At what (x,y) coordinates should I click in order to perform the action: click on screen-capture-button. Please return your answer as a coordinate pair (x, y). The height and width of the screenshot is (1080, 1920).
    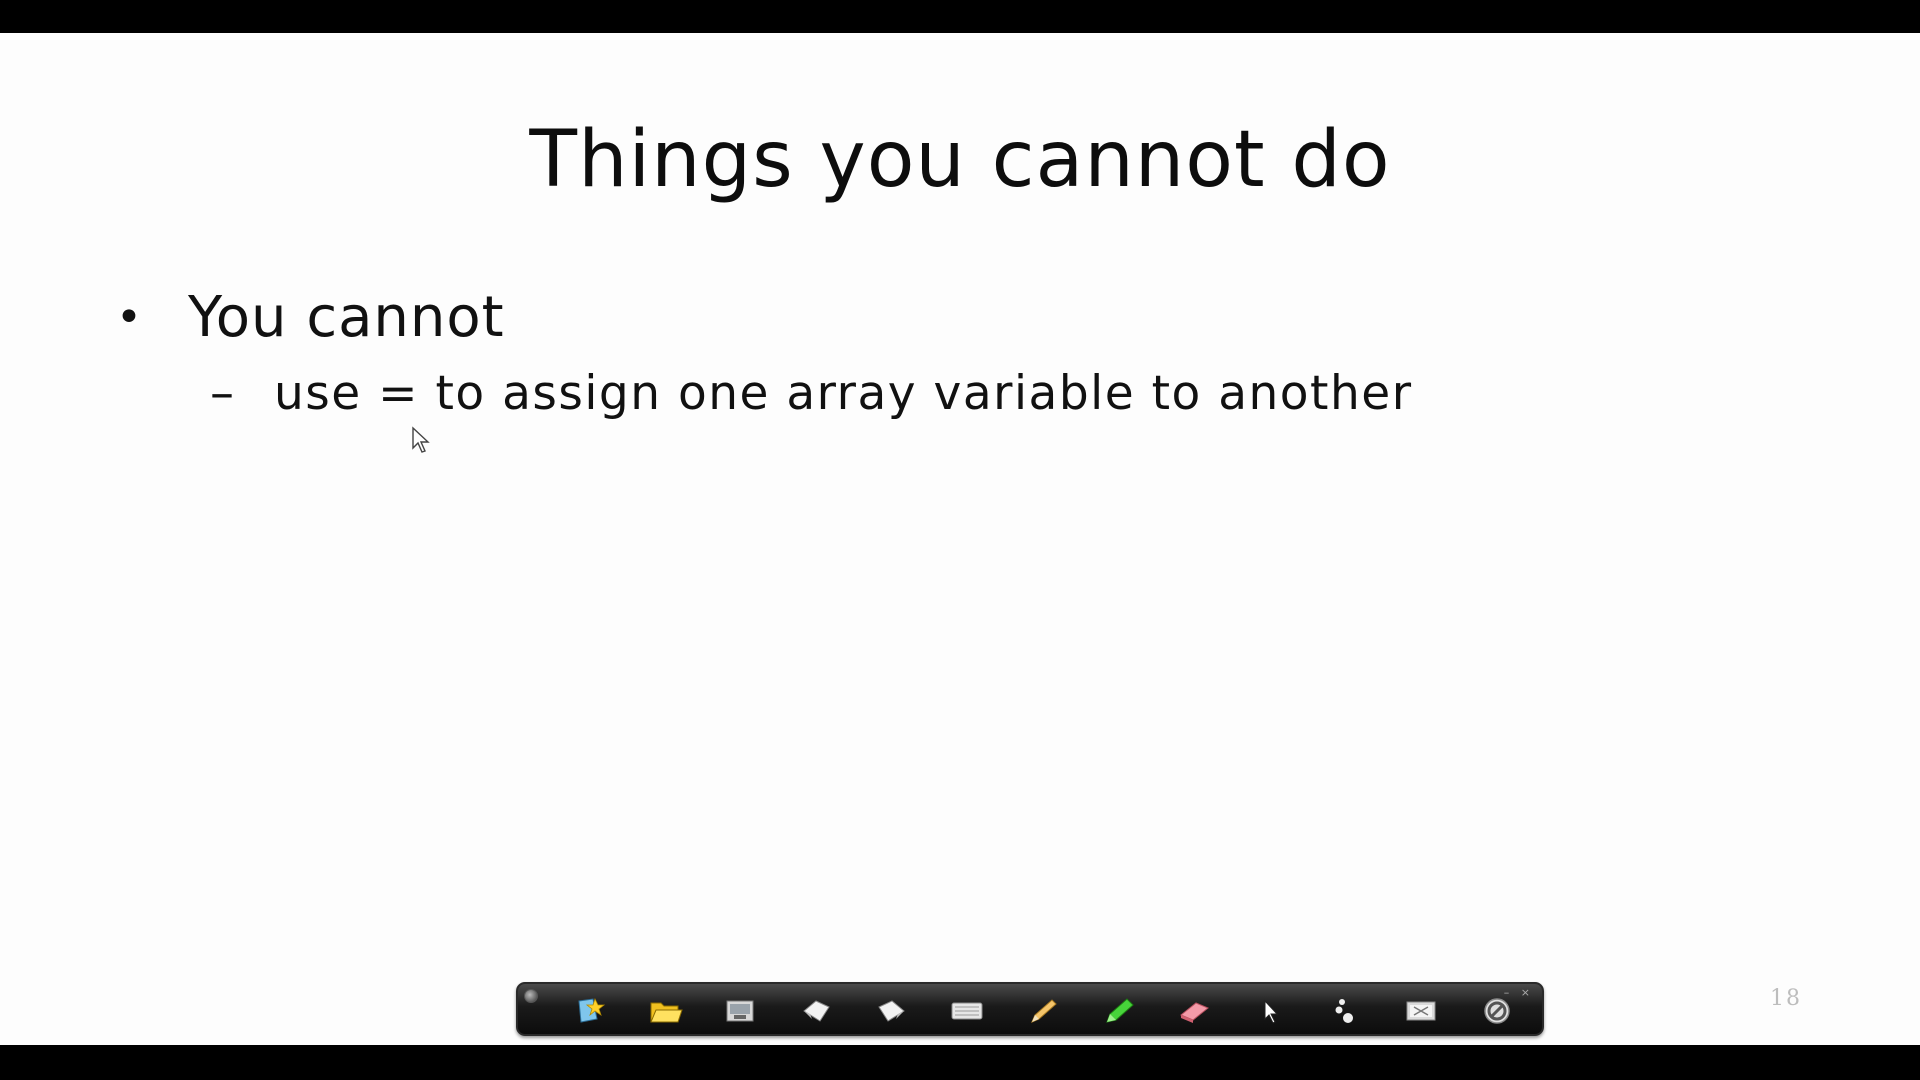
    Looking at the image, I should click on (740, 1011).